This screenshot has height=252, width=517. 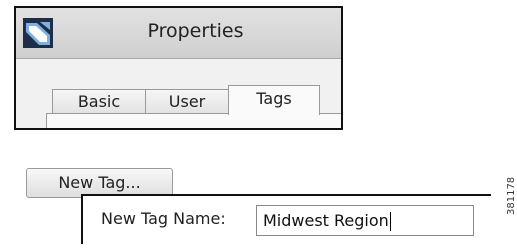 I want to click on tab-user: User, so click(x=187, y=101).